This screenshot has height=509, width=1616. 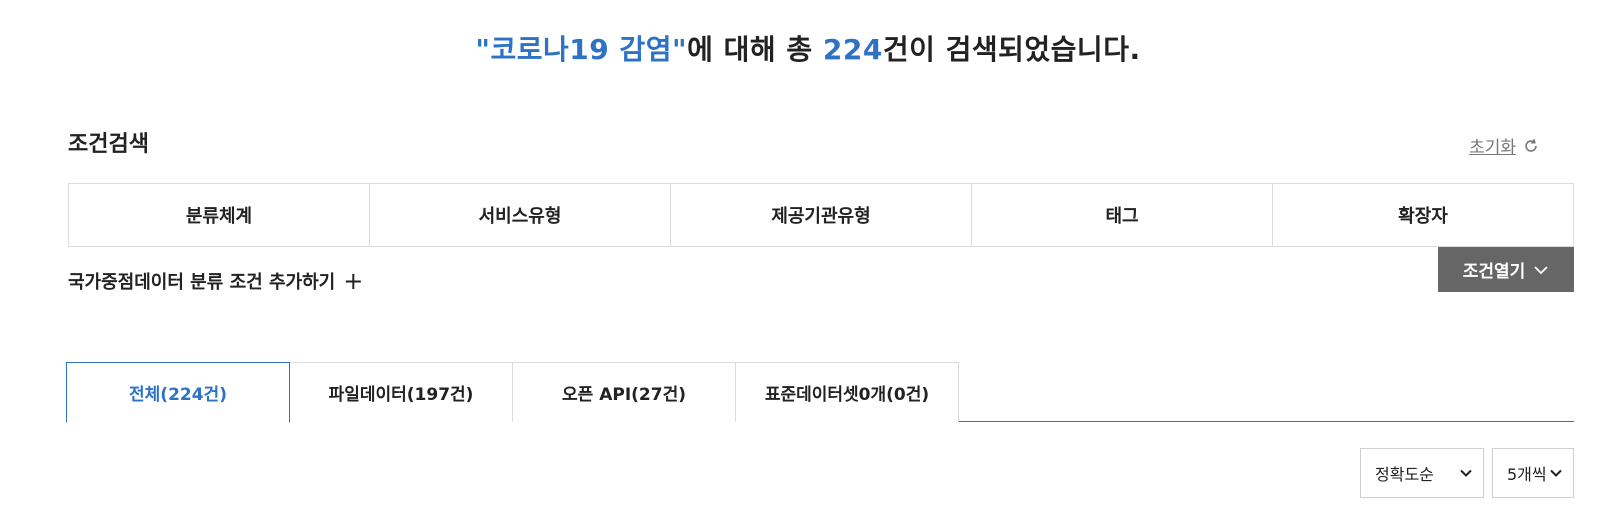 What do you see at coordinates (401, 392) in the screenshot?
I see `tab-file-data: 파일데이터(197건)` at bounding box center [401, 392].